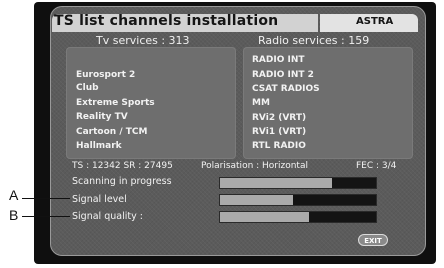 Image resolution: width=444 pixels, height=268 pixels. What do you see at coordinates (276, 183) in the screenshot?
I see `scanning-progress-fill` at bounding box center [276, 183].